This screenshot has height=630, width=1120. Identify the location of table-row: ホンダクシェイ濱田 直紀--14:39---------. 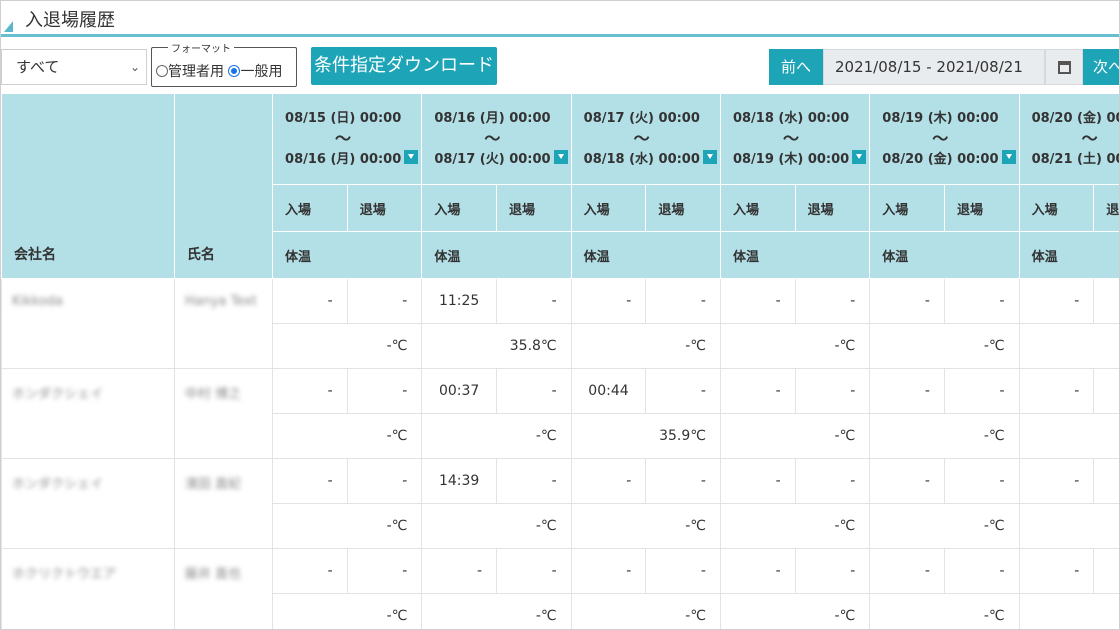
(560, 503).